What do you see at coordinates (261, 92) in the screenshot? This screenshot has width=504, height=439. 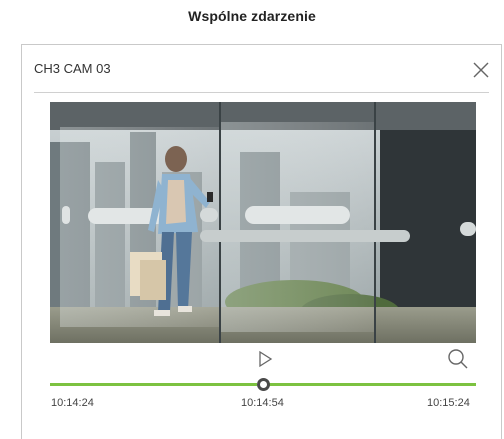 I see `title-divider` at bounding box center [261, 92].